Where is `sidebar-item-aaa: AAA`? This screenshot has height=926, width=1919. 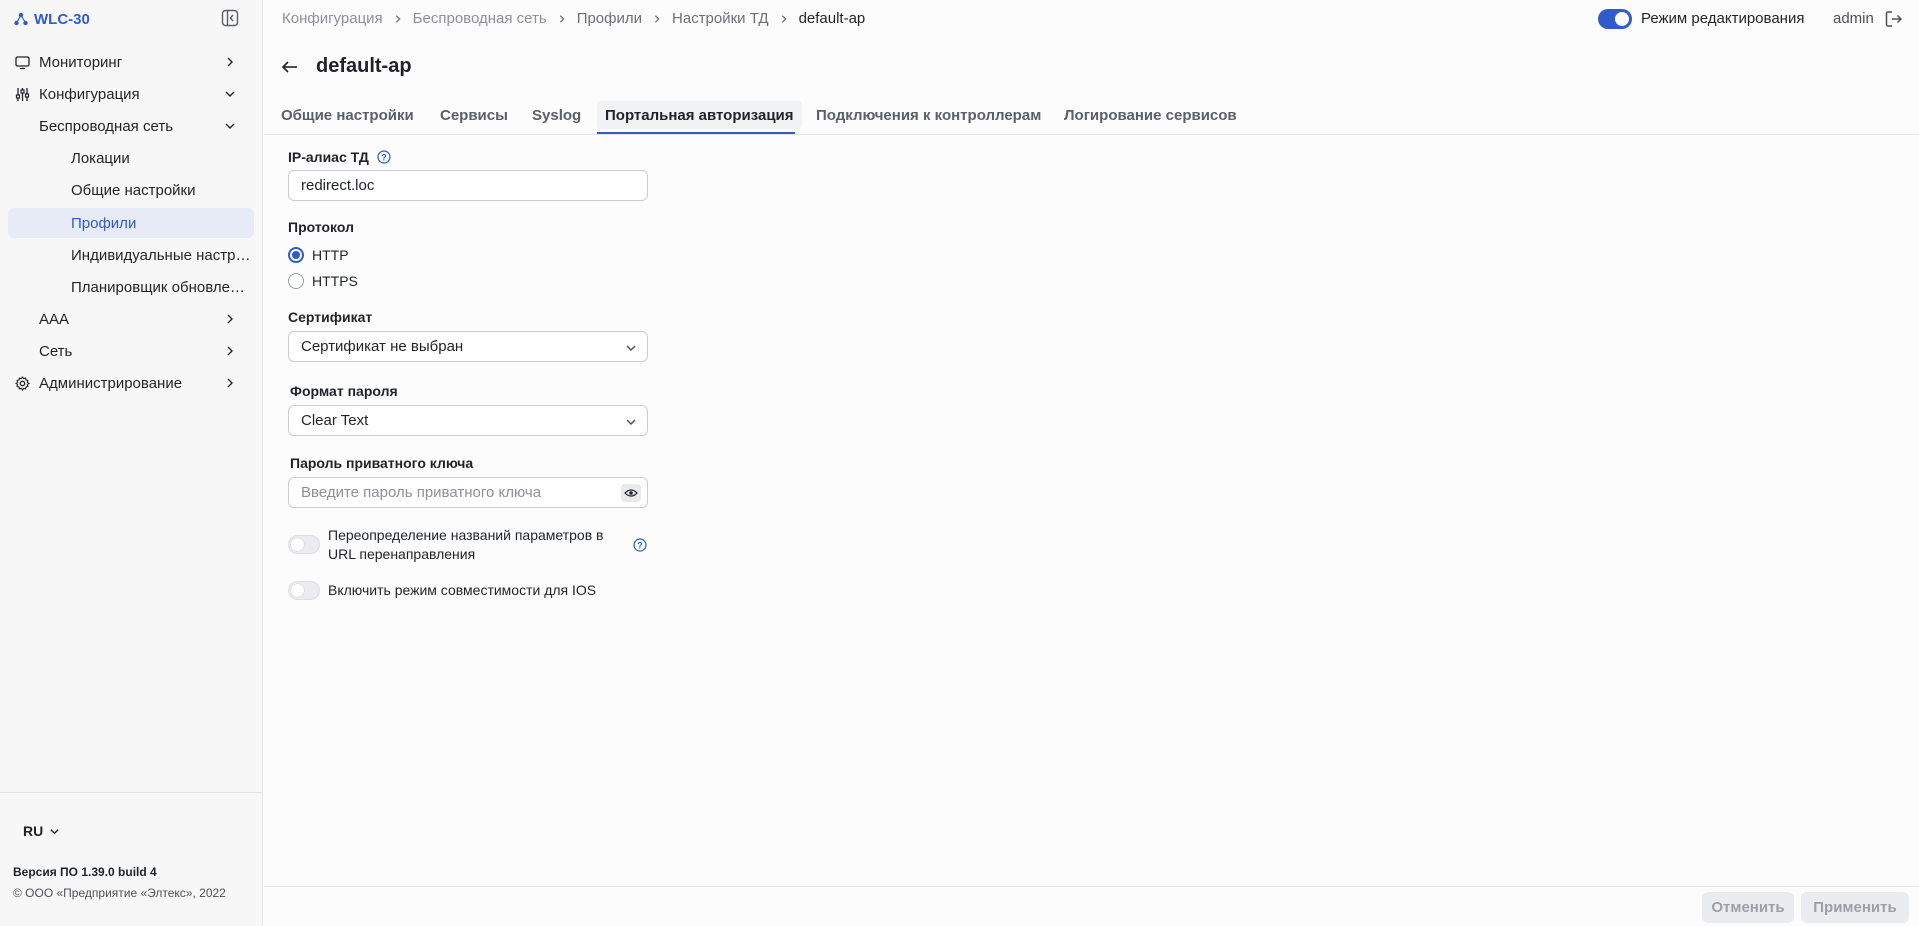
sidebar-item-aaa: AAA is located at coordinates (131, 319).